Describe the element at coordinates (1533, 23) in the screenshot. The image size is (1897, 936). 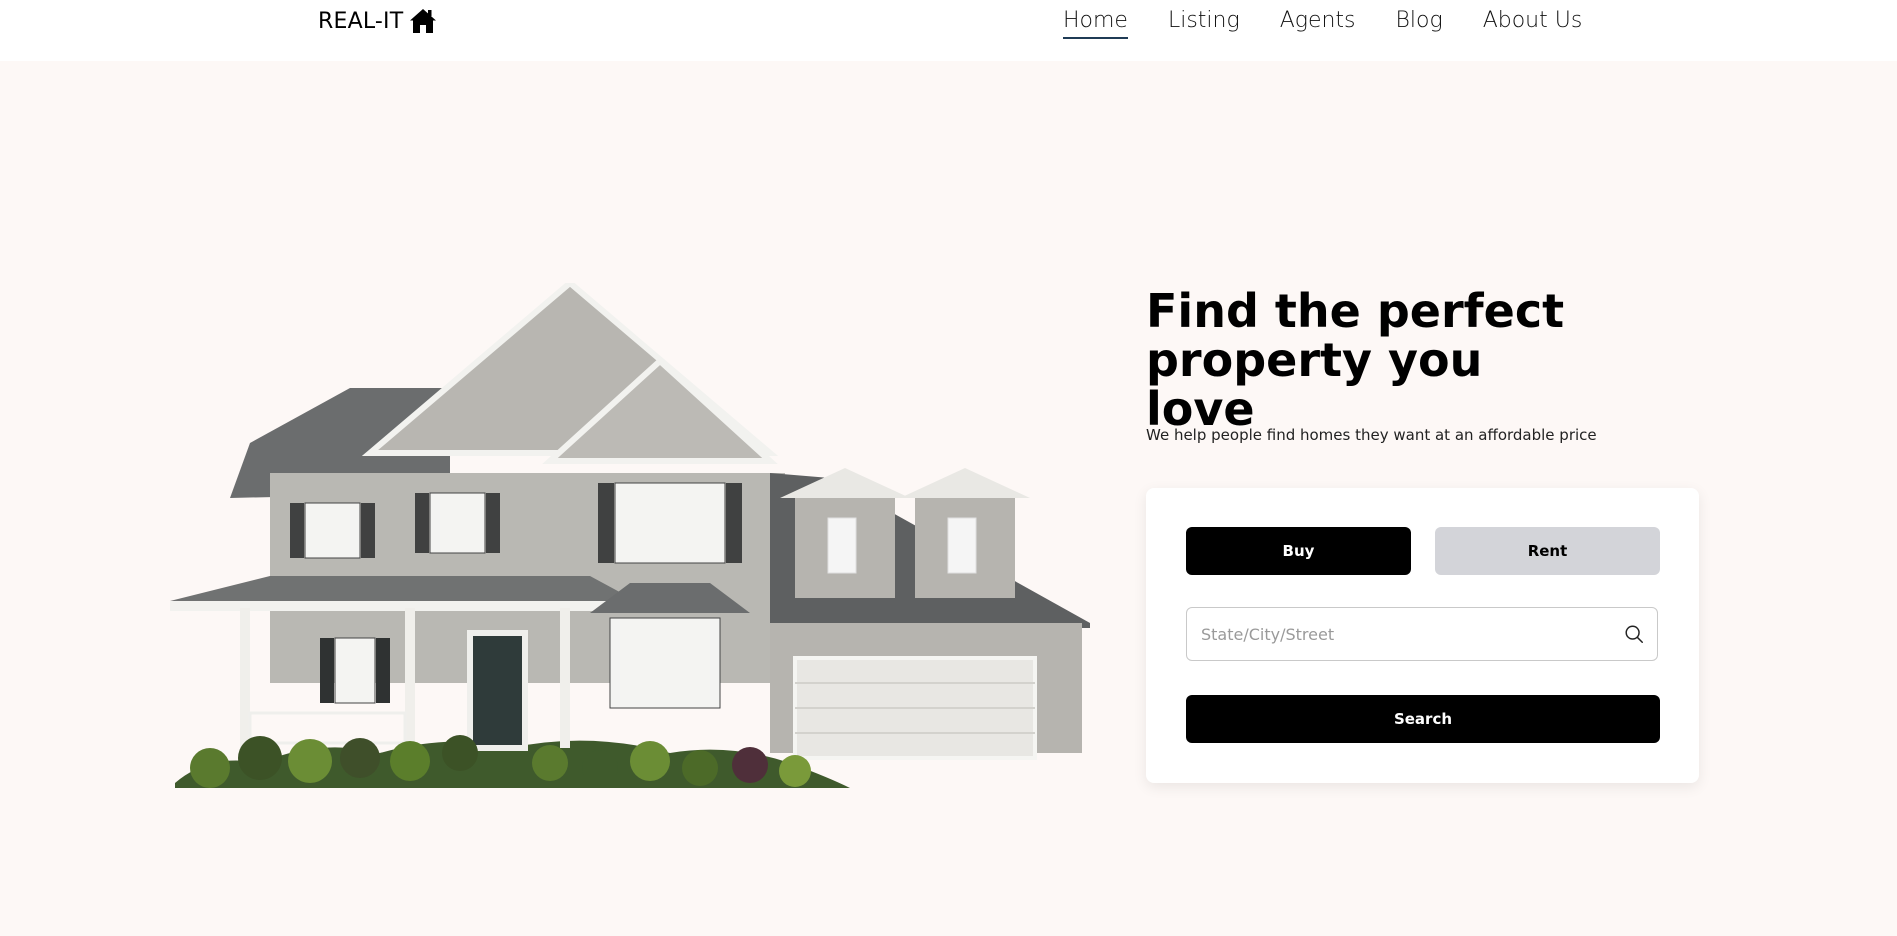
I see `nav-about-us: About Us` at that location.